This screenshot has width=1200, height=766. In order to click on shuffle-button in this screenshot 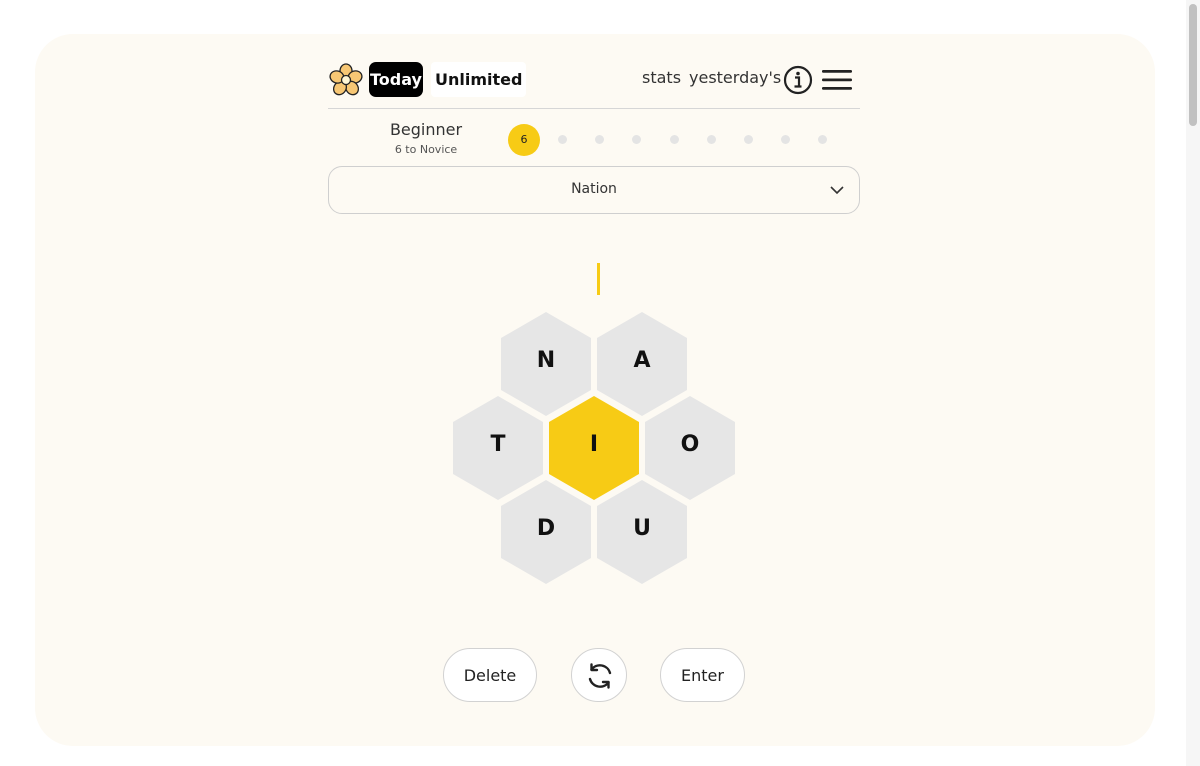, I will do `click(599, 675)`.